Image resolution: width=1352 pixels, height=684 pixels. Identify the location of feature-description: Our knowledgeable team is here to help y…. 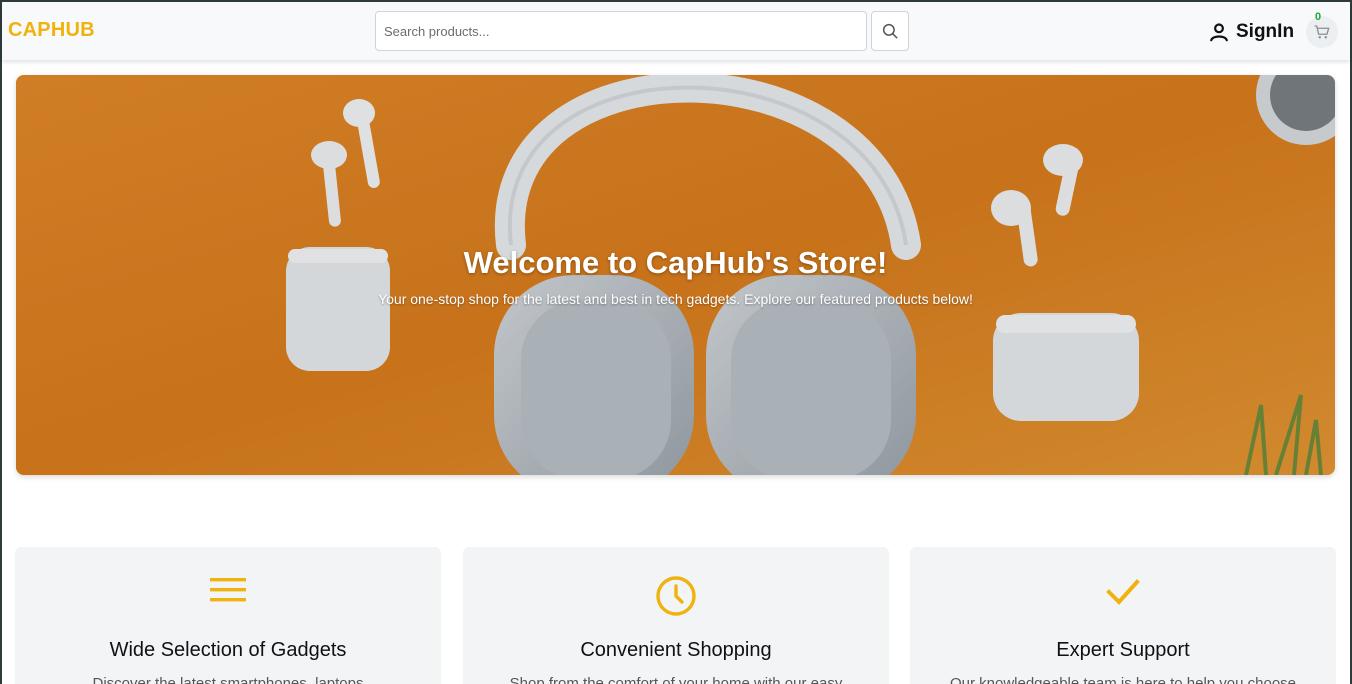
(1123, 679).